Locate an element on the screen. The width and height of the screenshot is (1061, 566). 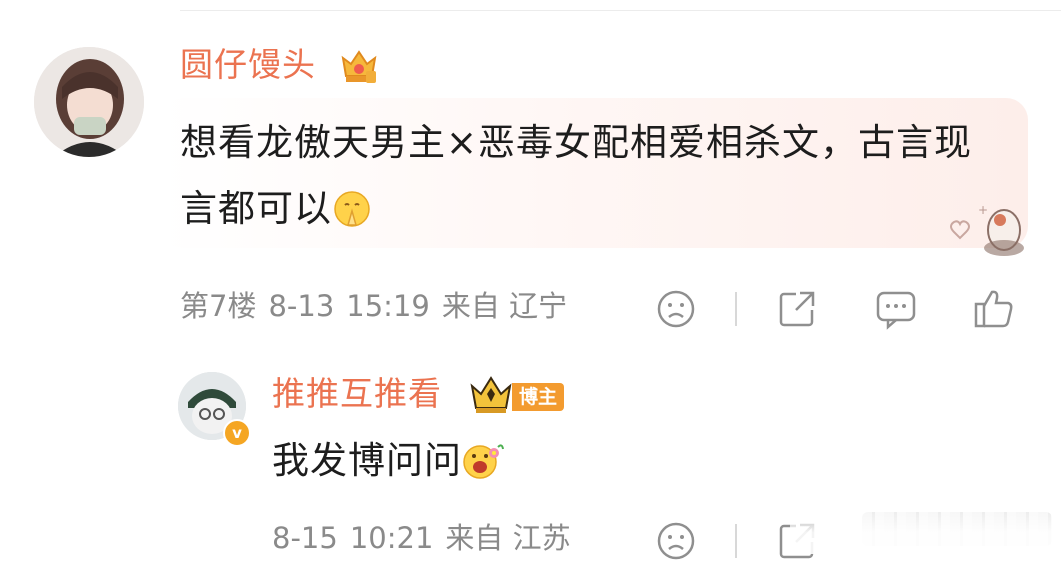
comment-time: 15:19 is located at coordinates (388, 306).